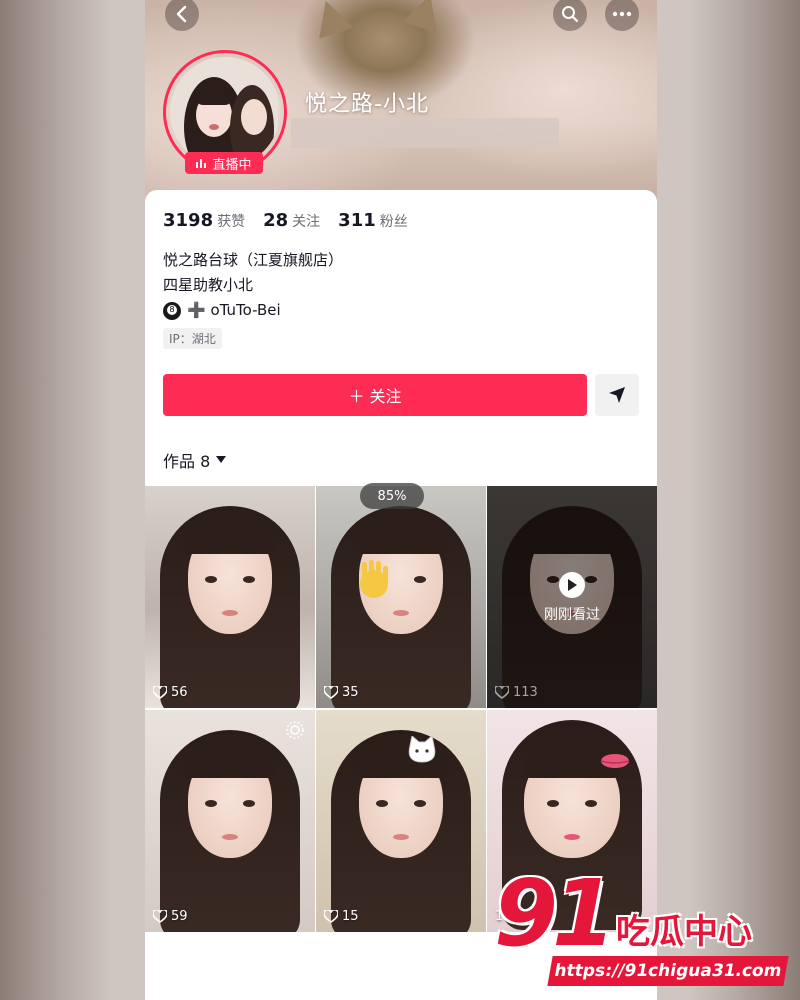  I want to click on ip-location: IP：湖北, so click(192, 338).